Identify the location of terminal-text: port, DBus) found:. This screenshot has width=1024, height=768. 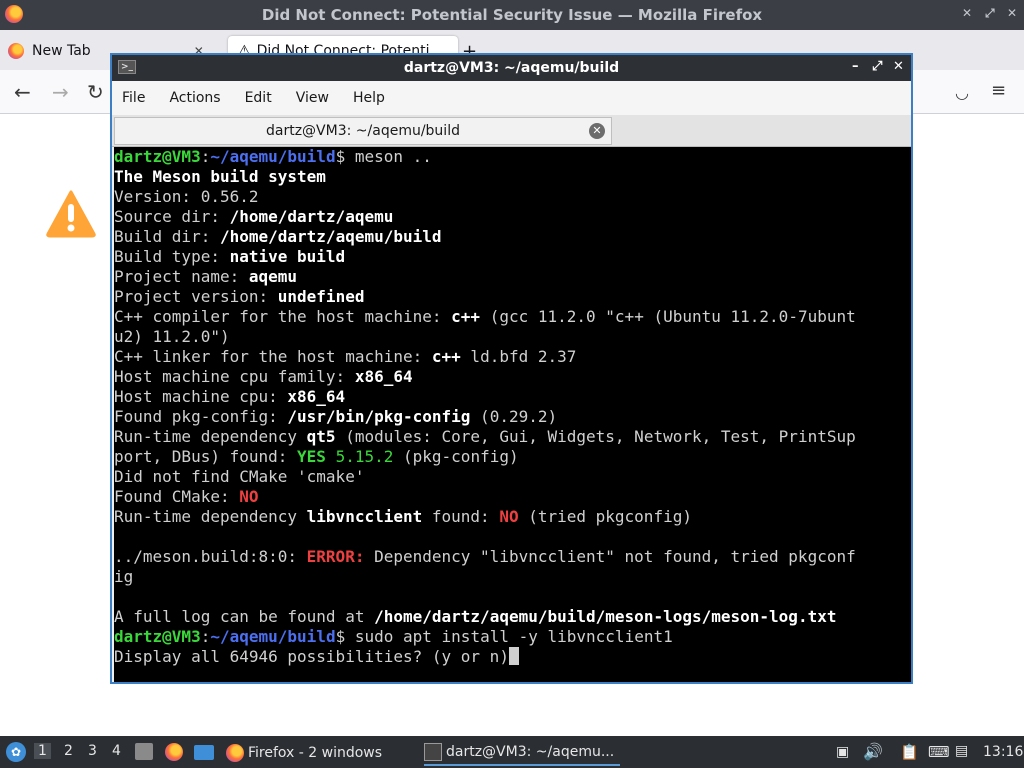
(206, 456).